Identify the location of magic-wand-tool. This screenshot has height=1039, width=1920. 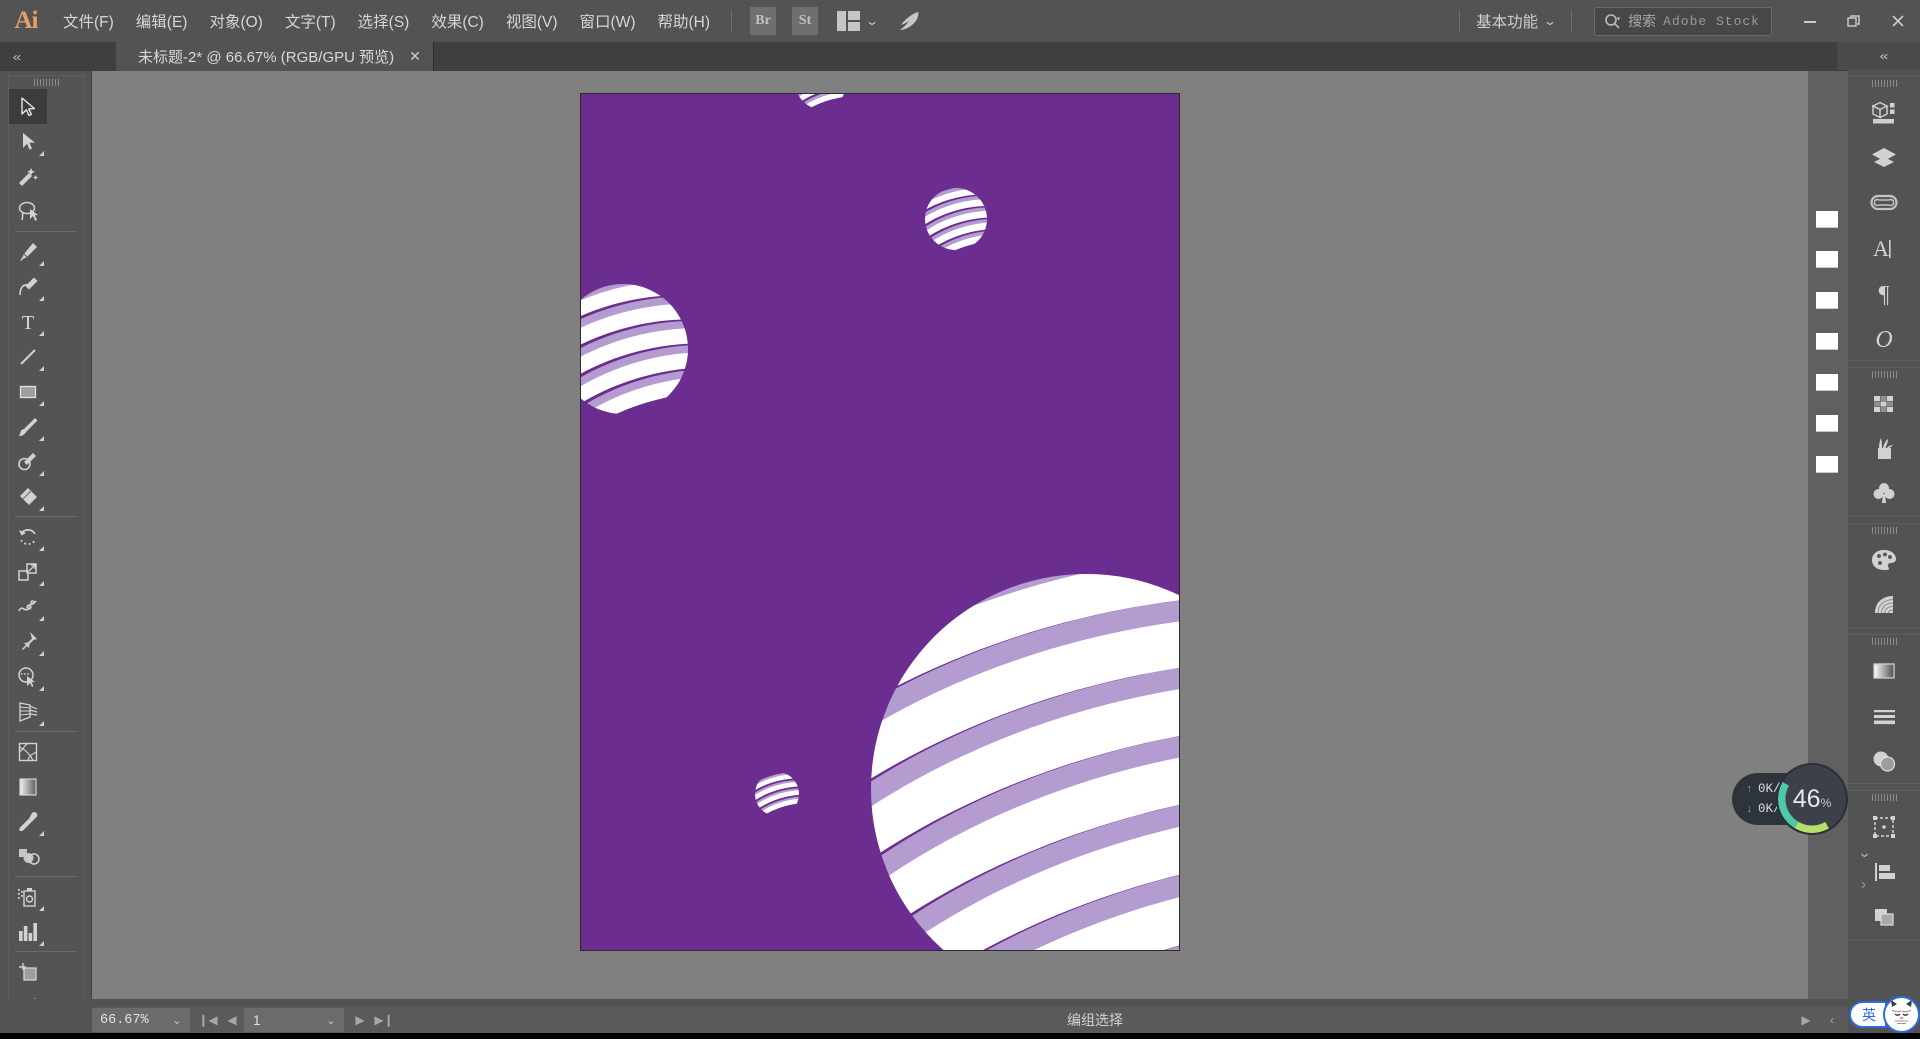
(28, 176).